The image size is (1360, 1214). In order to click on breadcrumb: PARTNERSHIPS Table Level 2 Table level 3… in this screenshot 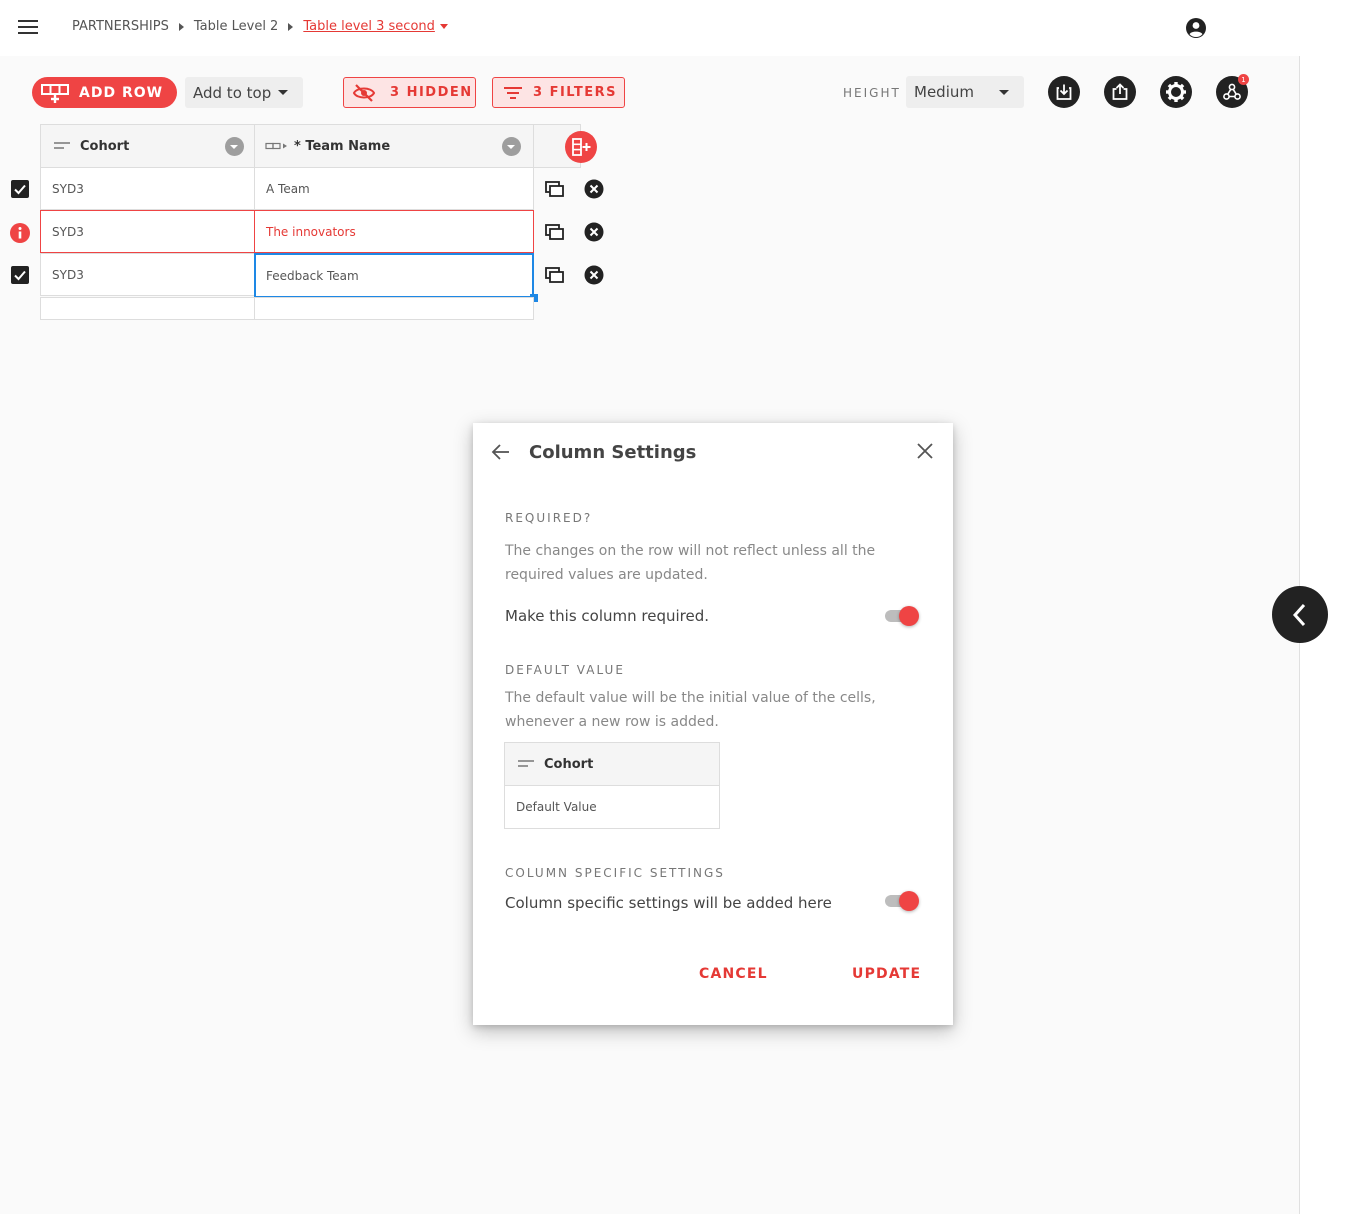, I will do `click(260, 26)`.